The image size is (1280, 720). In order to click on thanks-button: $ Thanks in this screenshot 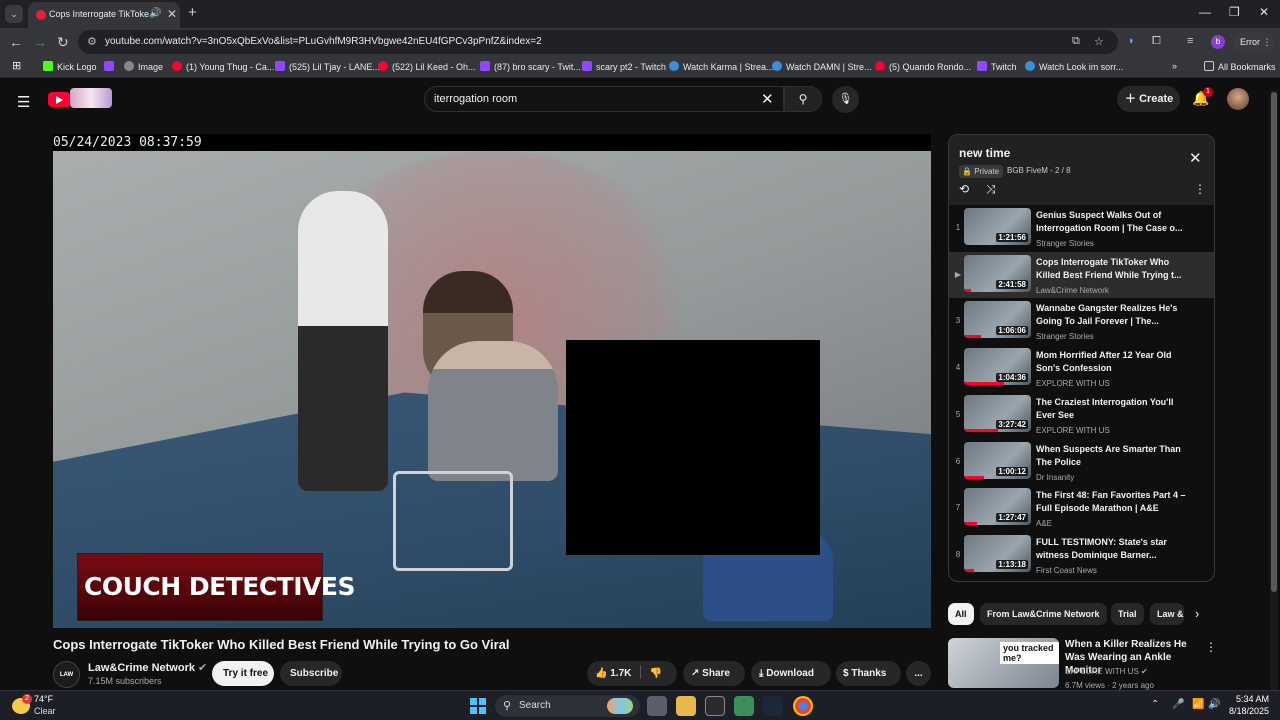, I will do `click(868, 673)`.